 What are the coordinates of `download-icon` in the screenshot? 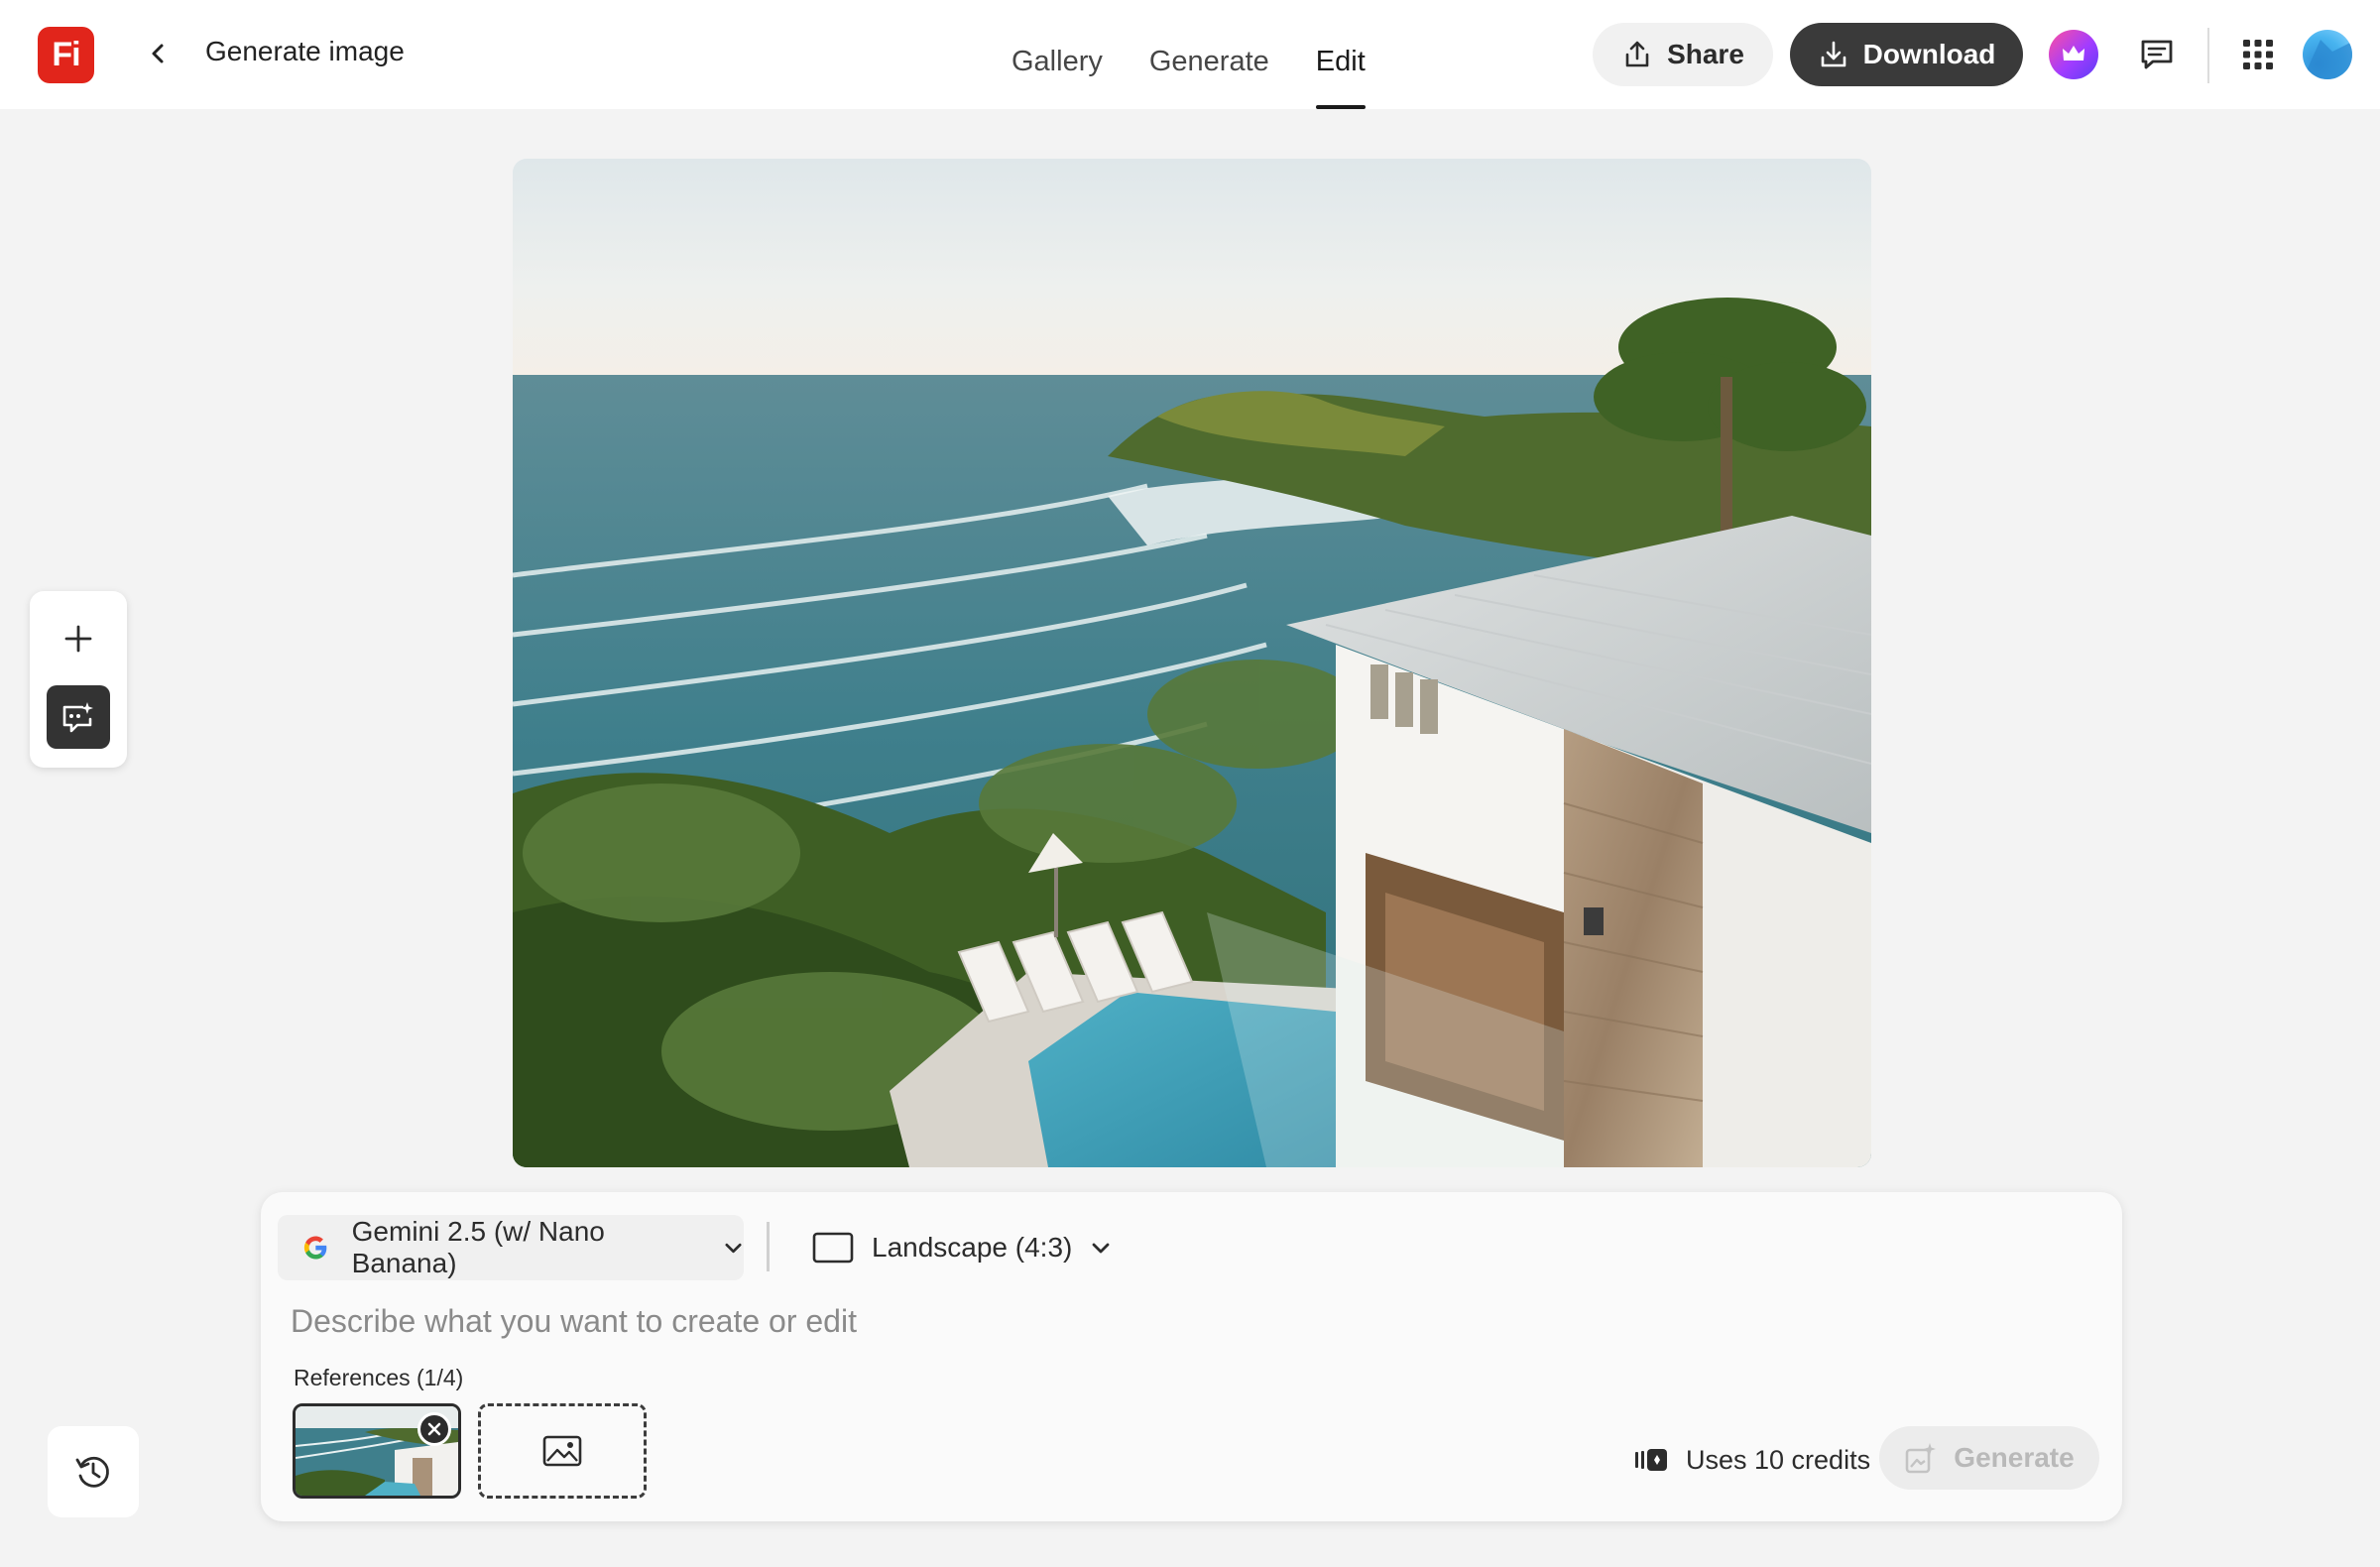 It's located at (1833, 54).